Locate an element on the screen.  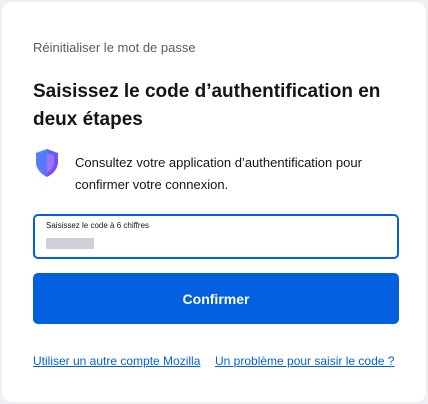
confirm-button: Confirmer is located at coordinates (216, 298).